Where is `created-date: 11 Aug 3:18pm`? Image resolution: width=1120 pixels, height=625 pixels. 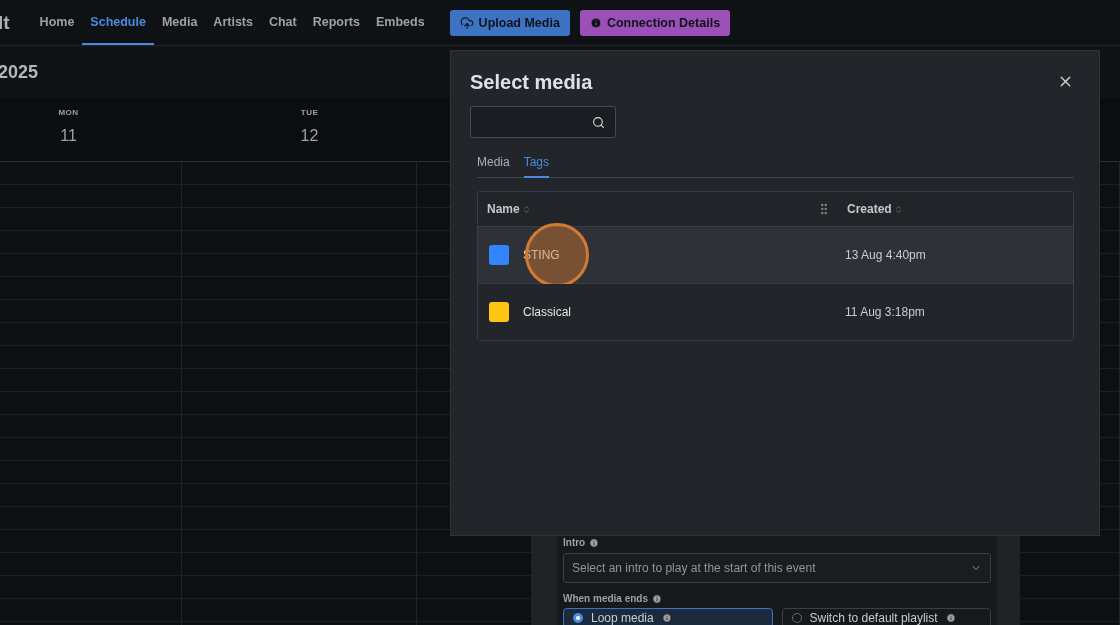
created-date: 11 Aug 3:18pm is located at coordinates (885, 312).